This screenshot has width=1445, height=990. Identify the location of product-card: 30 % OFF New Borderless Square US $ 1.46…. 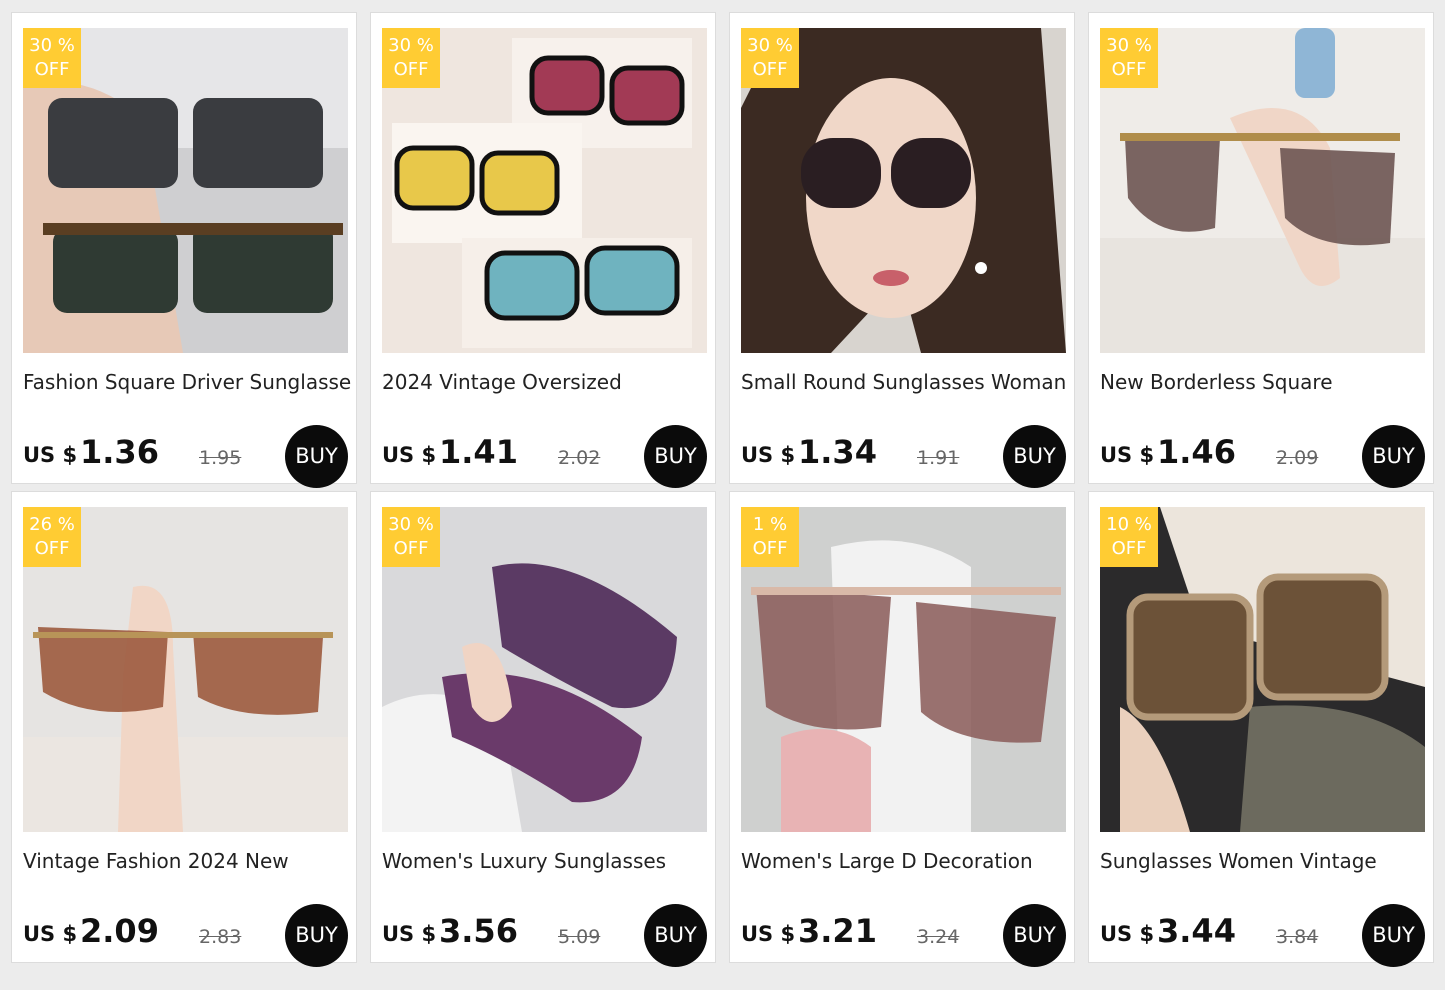
(1261, 250).